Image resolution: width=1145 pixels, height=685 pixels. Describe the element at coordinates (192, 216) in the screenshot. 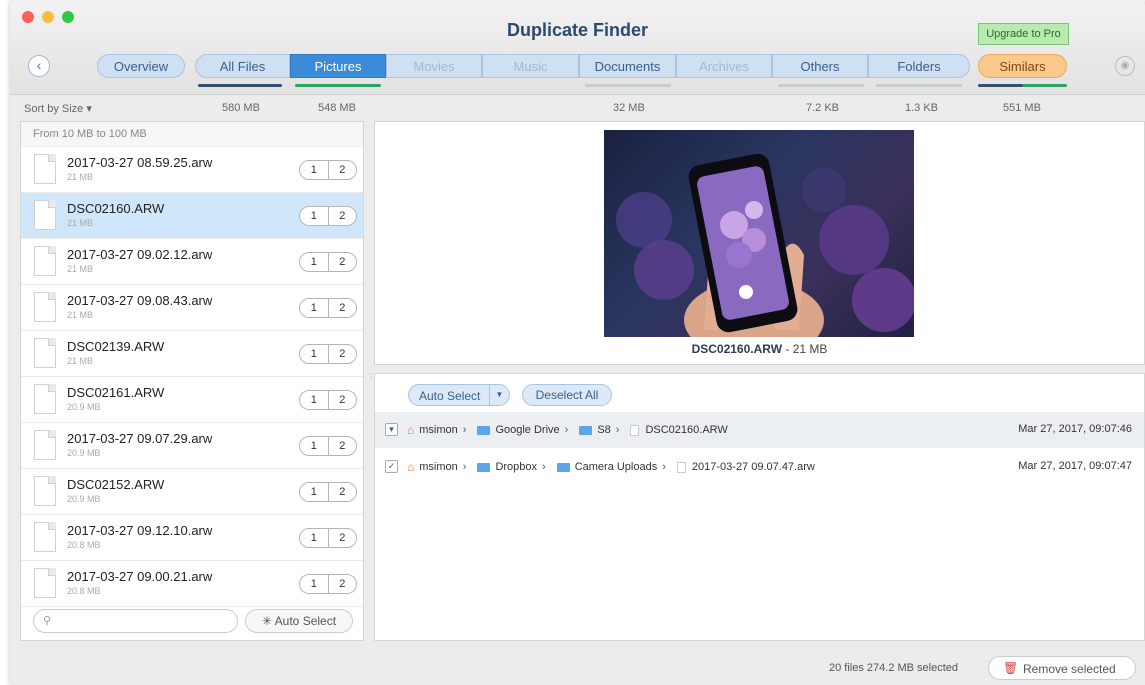

I see `list-item: DSC02160.ARW 21 MB 12` at that location.